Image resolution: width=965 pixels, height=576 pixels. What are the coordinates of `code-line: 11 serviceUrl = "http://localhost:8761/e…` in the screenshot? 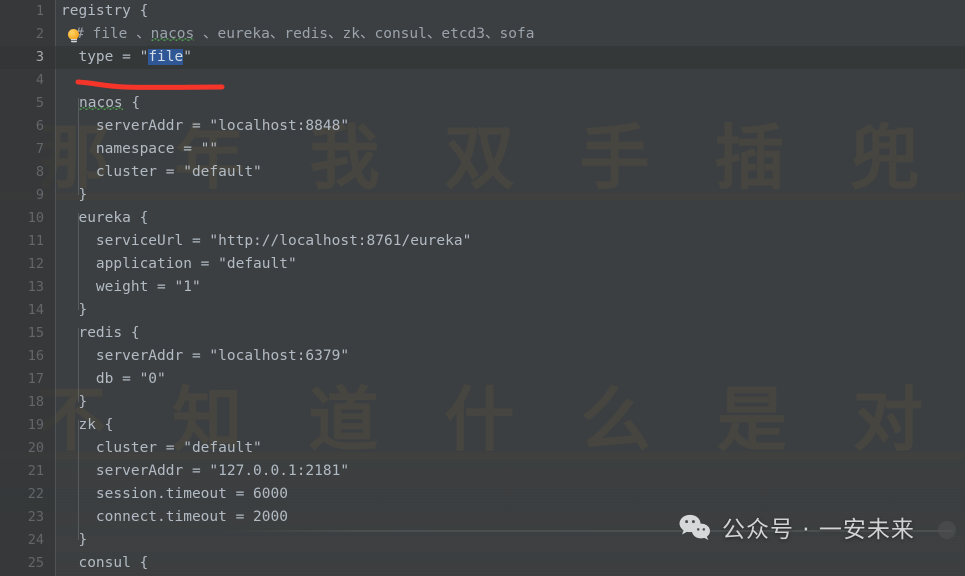 It's located at (482, 241).